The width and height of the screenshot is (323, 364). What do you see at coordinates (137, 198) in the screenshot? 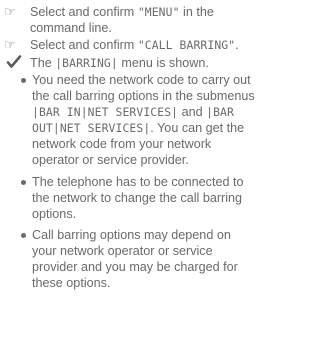
I see `note-2-line-2: the network to change the call barring` at bounding box center [137, 198].